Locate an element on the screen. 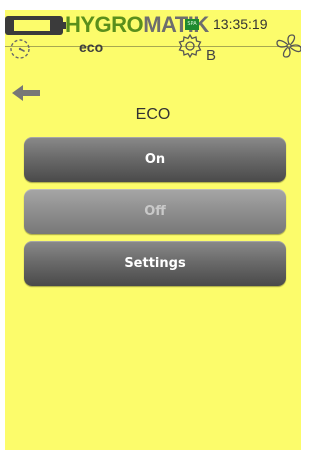  top-bar-divider is located at coordinates (153, 46).